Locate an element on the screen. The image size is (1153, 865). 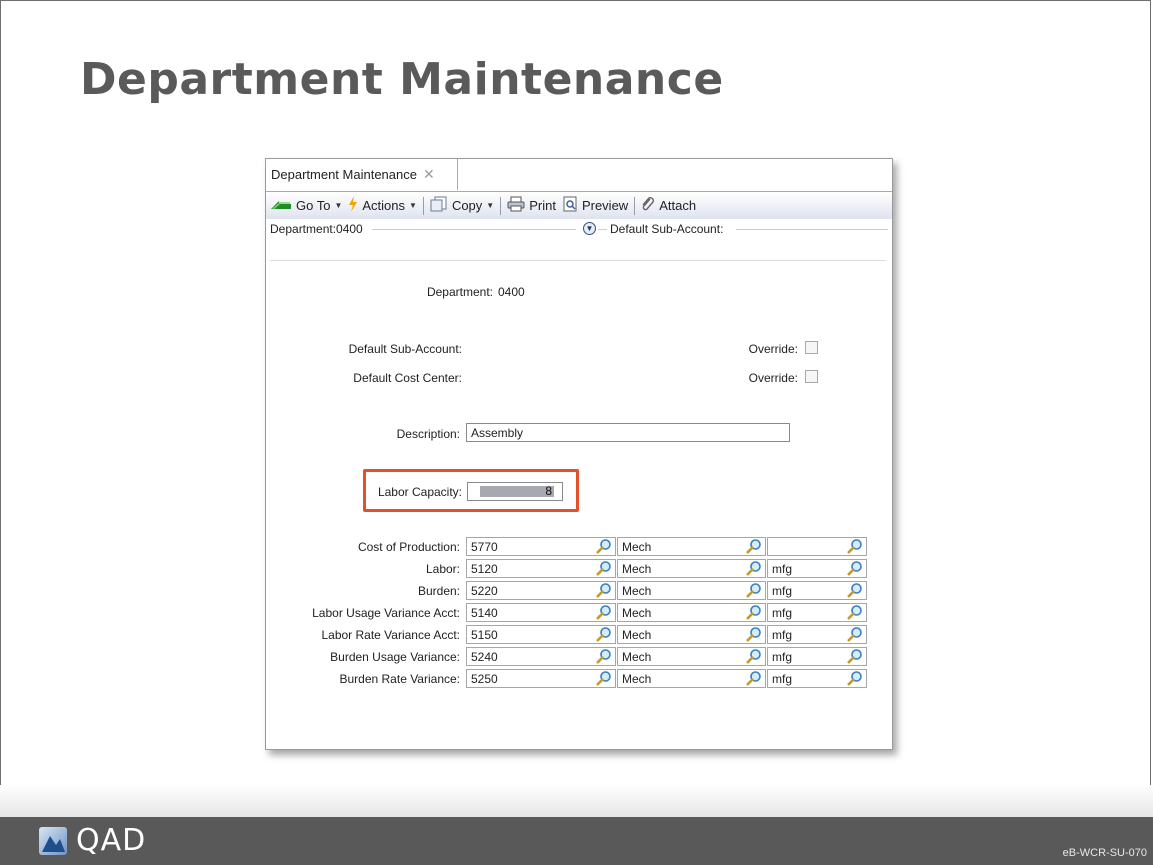
labor-capacity-value: 8 is located at coordinates (517, 491).